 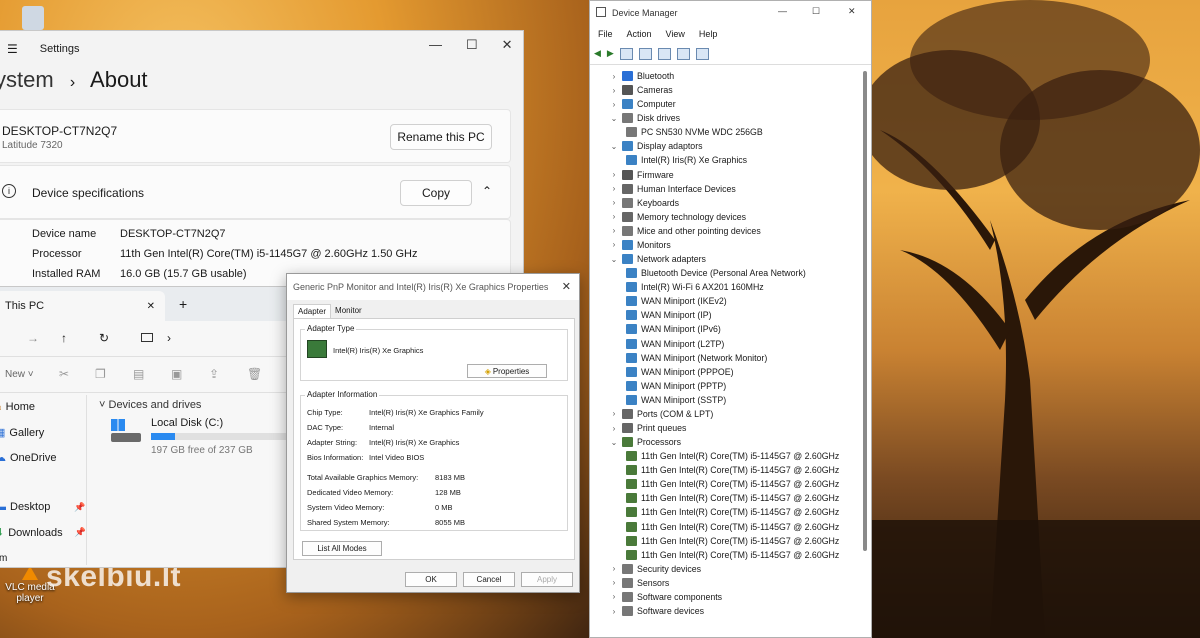 What do you see at coordinates (507, 371) in the screenshot?
I see `properties-button: ◈ Properties` at bounding box center [507, 371].